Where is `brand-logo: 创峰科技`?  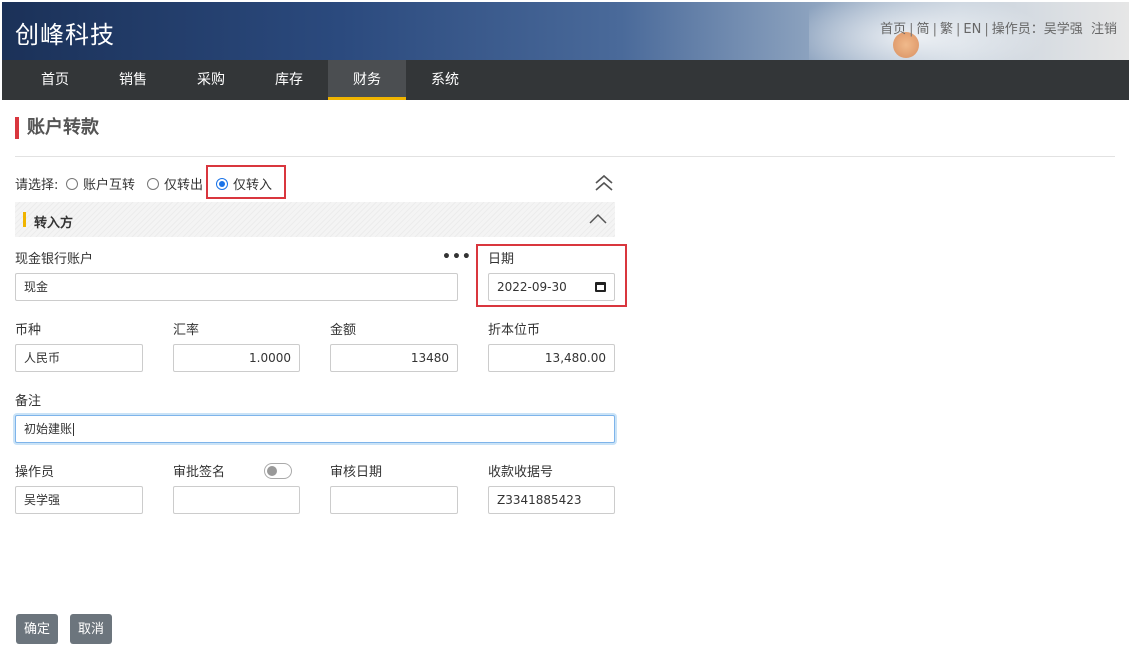
brand-logo: 创峰科技 is located at coordinates (65, 35).